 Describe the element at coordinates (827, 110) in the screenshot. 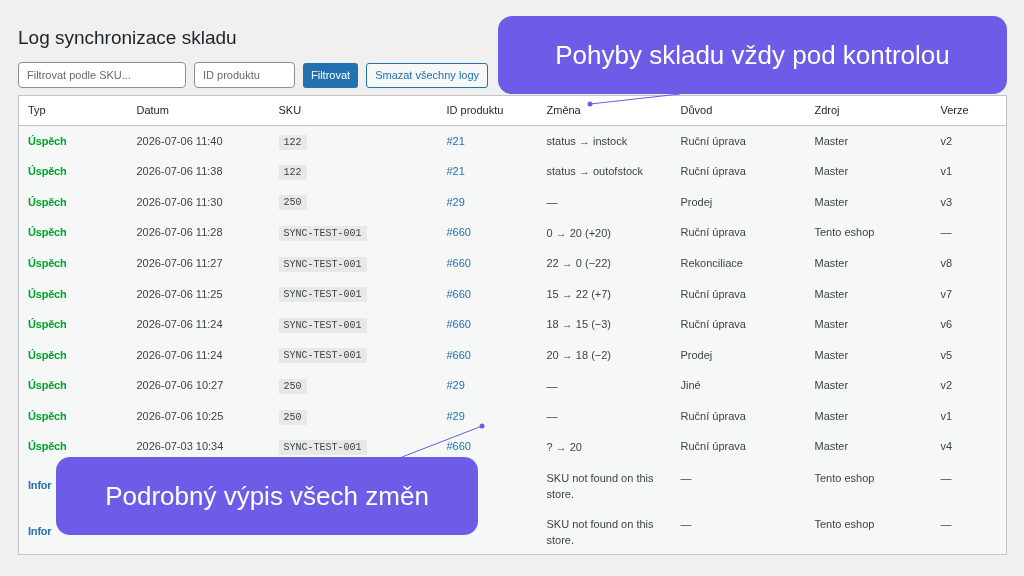

I see `column-header: Zdroj` at that location.